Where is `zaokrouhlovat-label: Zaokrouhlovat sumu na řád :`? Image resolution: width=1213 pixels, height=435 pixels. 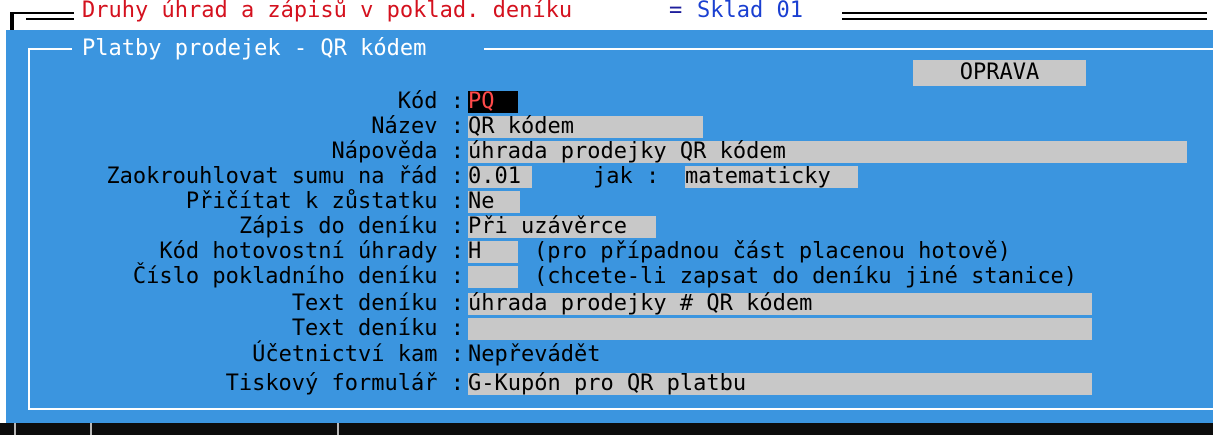
zaokrouhlovat-label: Zaokrouhlovat sumu na řád : is located at coordinates (285, 176).